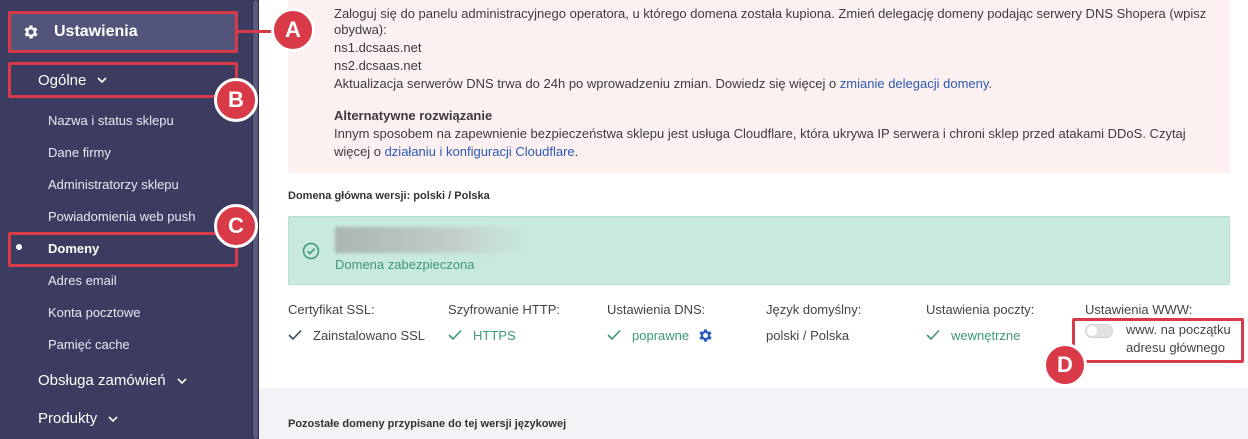  Describe the element at coordinates (1065, 365) in the screenshot. I see `annotation-badge-d: D` at that location.